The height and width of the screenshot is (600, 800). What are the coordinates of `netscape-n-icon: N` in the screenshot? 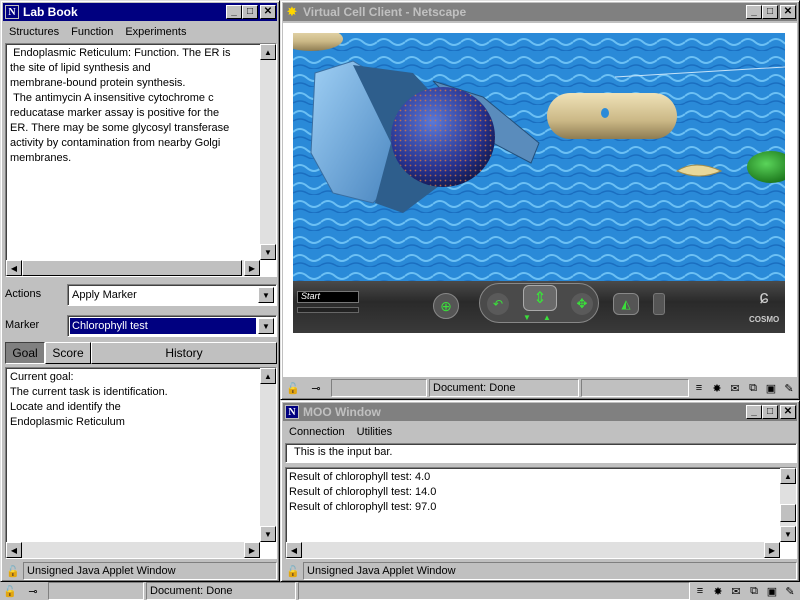 It's located at (292, 412).